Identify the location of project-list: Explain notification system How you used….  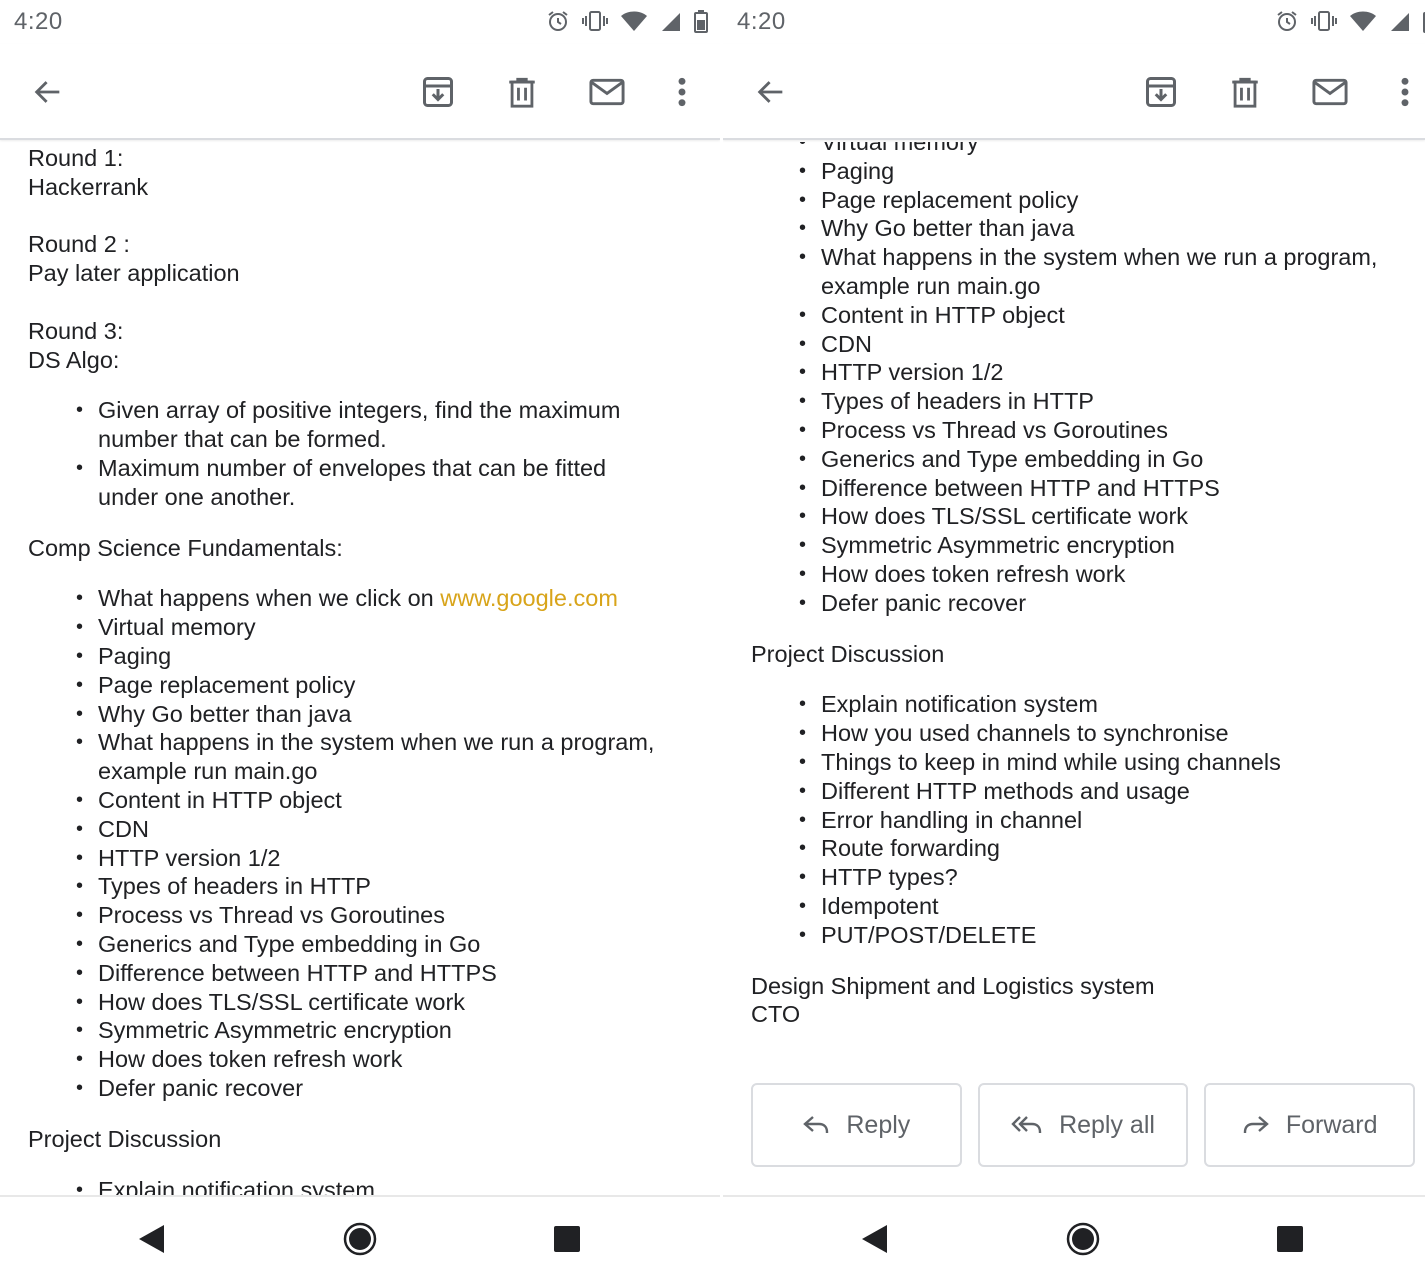
(1083, 819).